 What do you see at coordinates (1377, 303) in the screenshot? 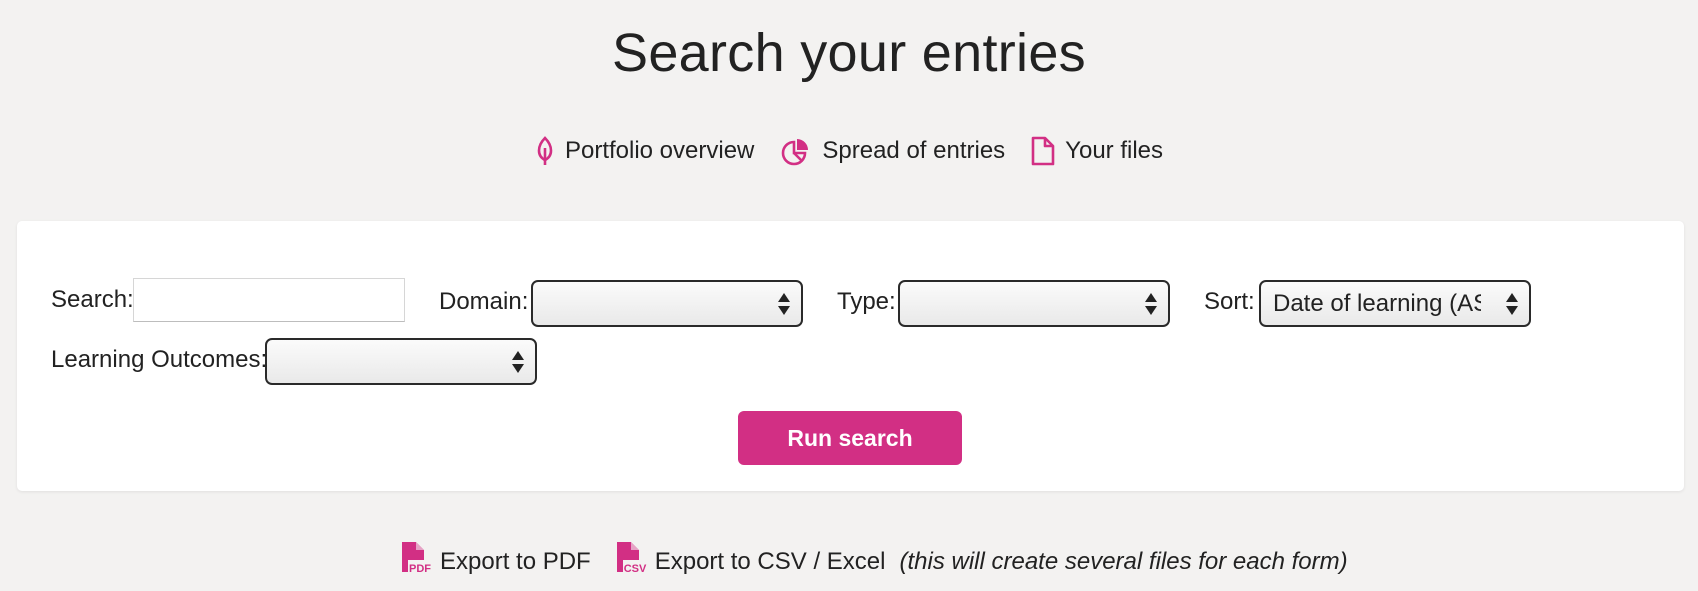
I see `sort-select-value: Date of learning (ASC` at bounding box center [1377, 303].